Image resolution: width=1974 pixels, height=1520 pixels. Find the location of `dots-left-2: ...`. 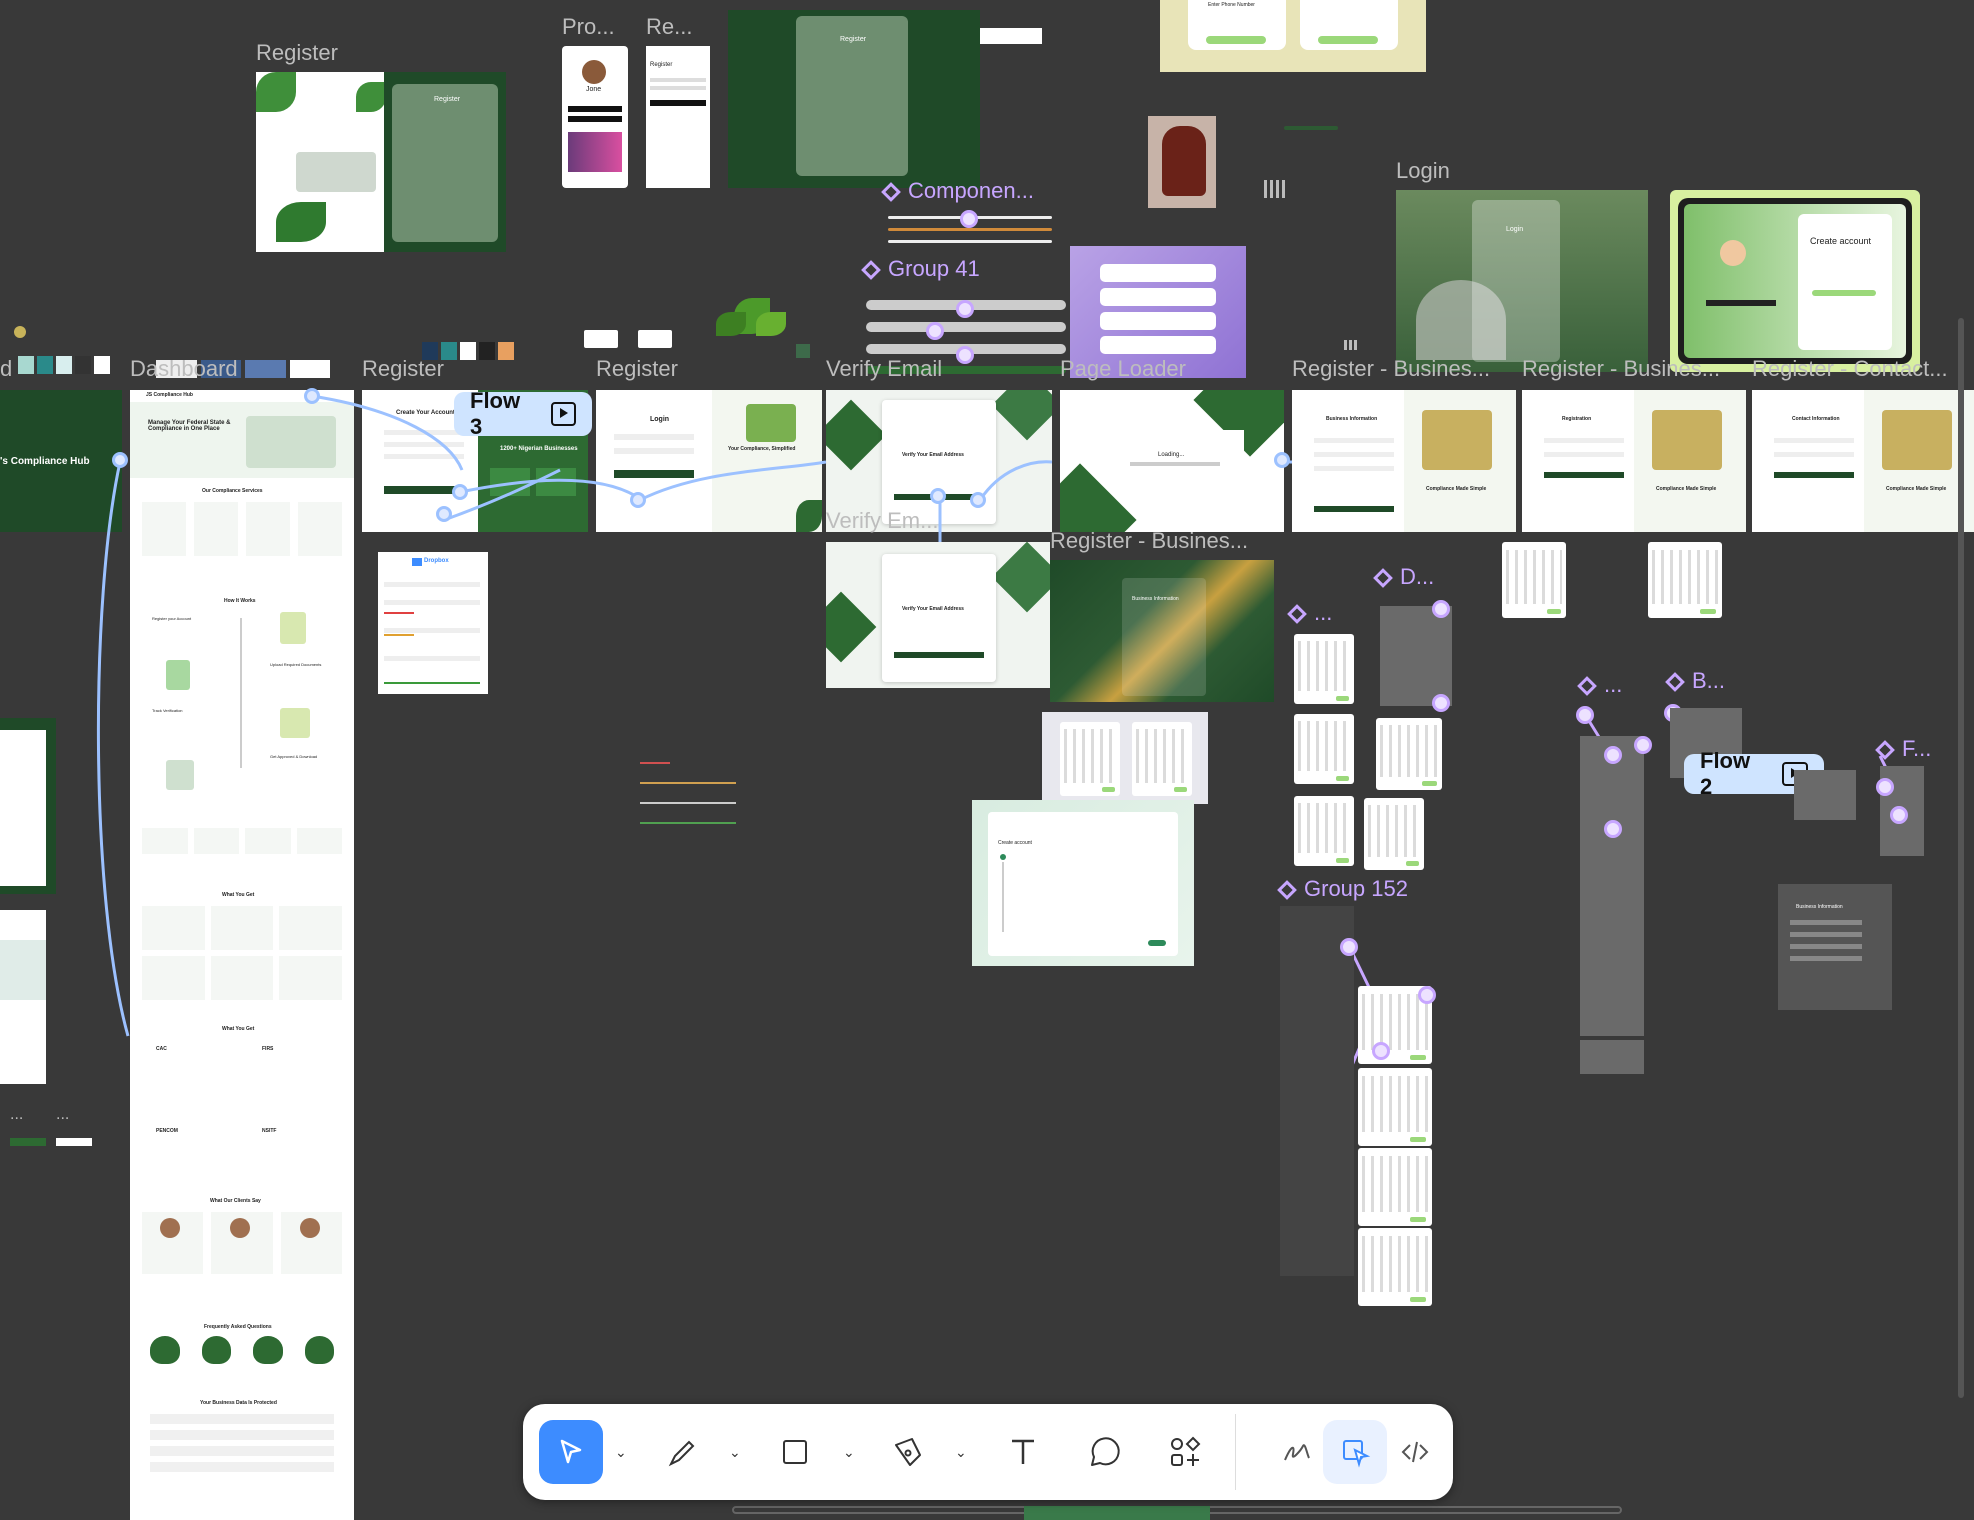

dots-left-2: ... is located at coordinates (62, 1115).